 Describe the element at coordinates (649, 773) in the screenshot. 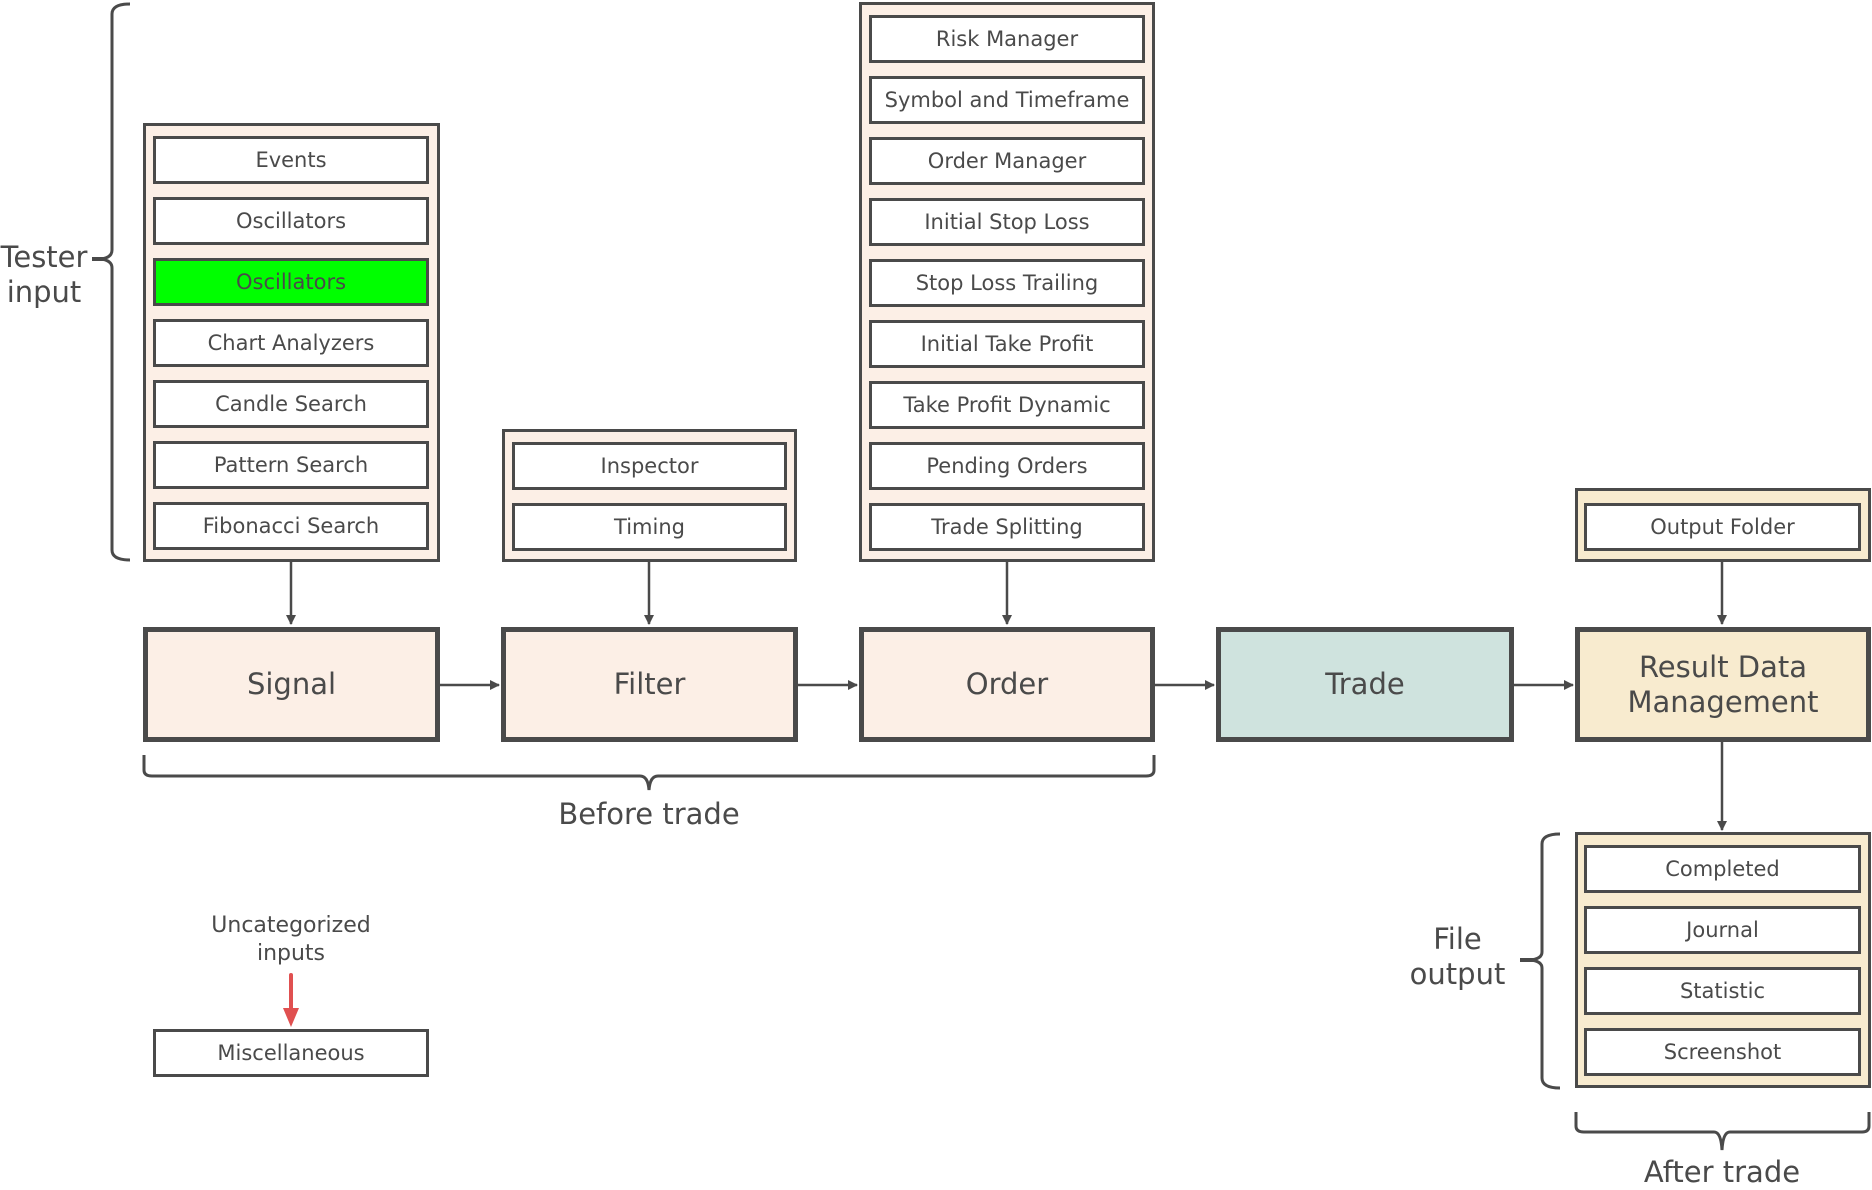

I see `before-trade-brace` at that location.